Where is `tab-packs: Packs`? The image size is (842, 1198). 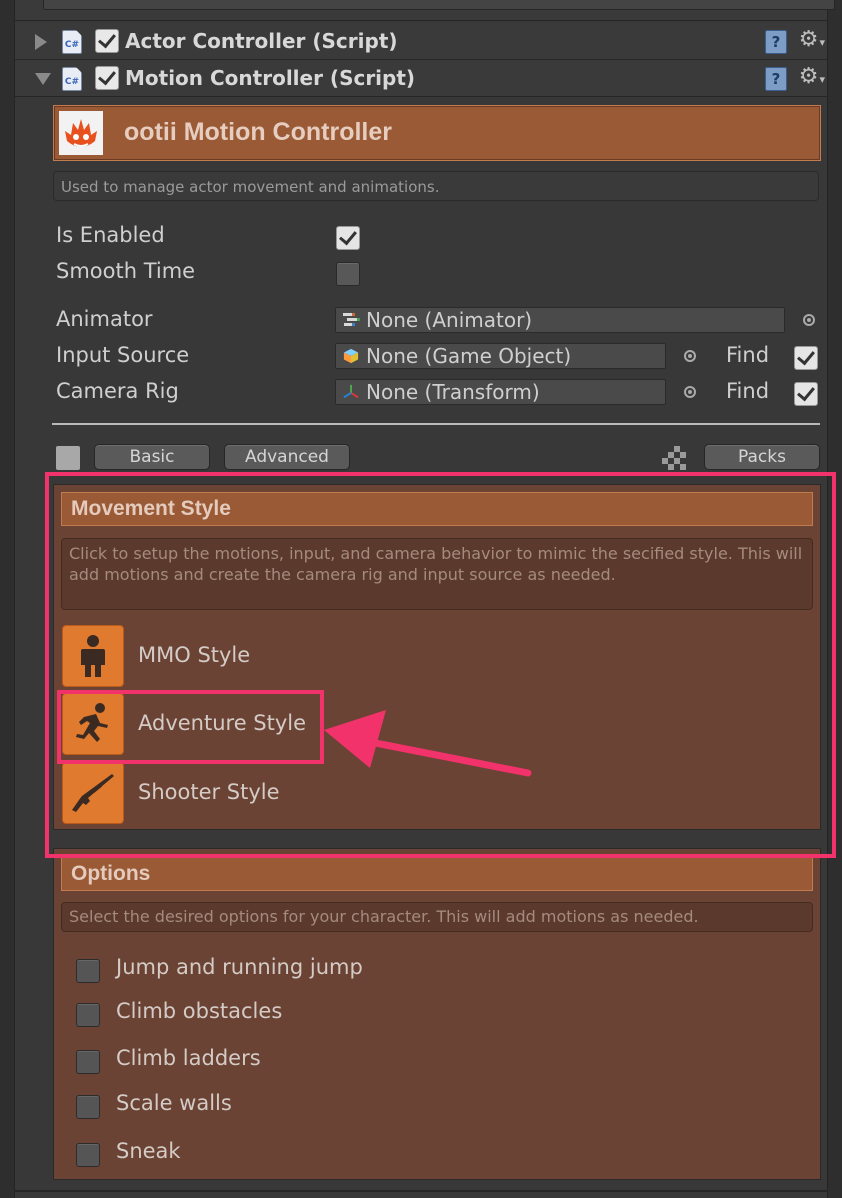 tab-packs: Packs is located at coordinates (762, 457).